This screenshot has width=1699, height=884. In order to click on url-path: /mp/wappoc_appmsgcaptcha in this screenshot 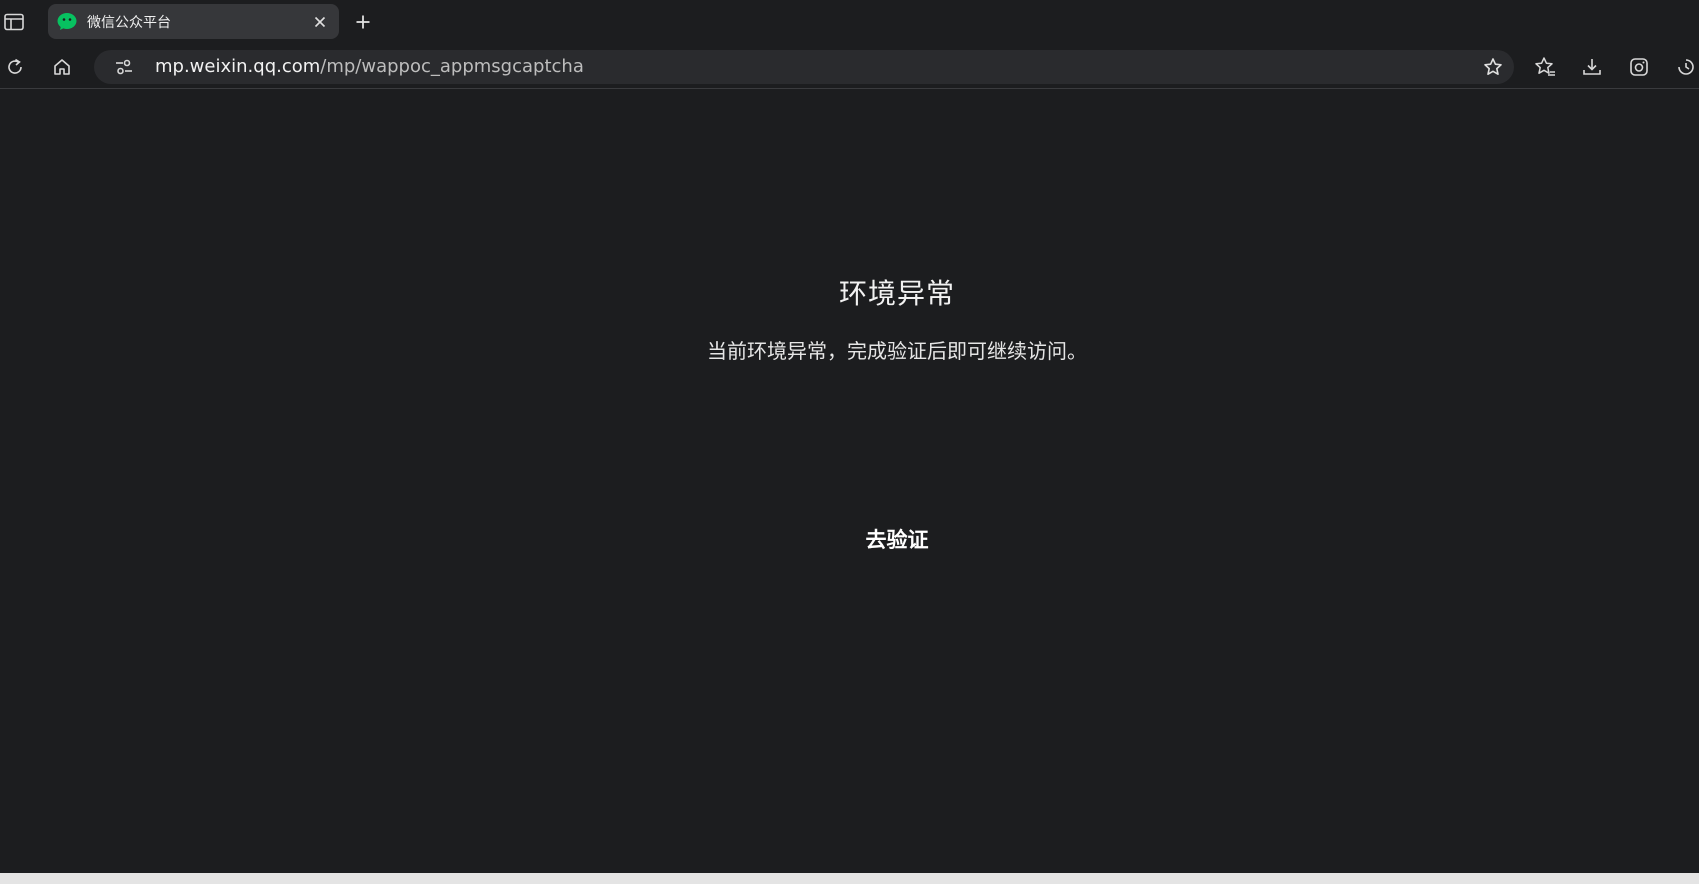, I will do `click(452, 66)`.